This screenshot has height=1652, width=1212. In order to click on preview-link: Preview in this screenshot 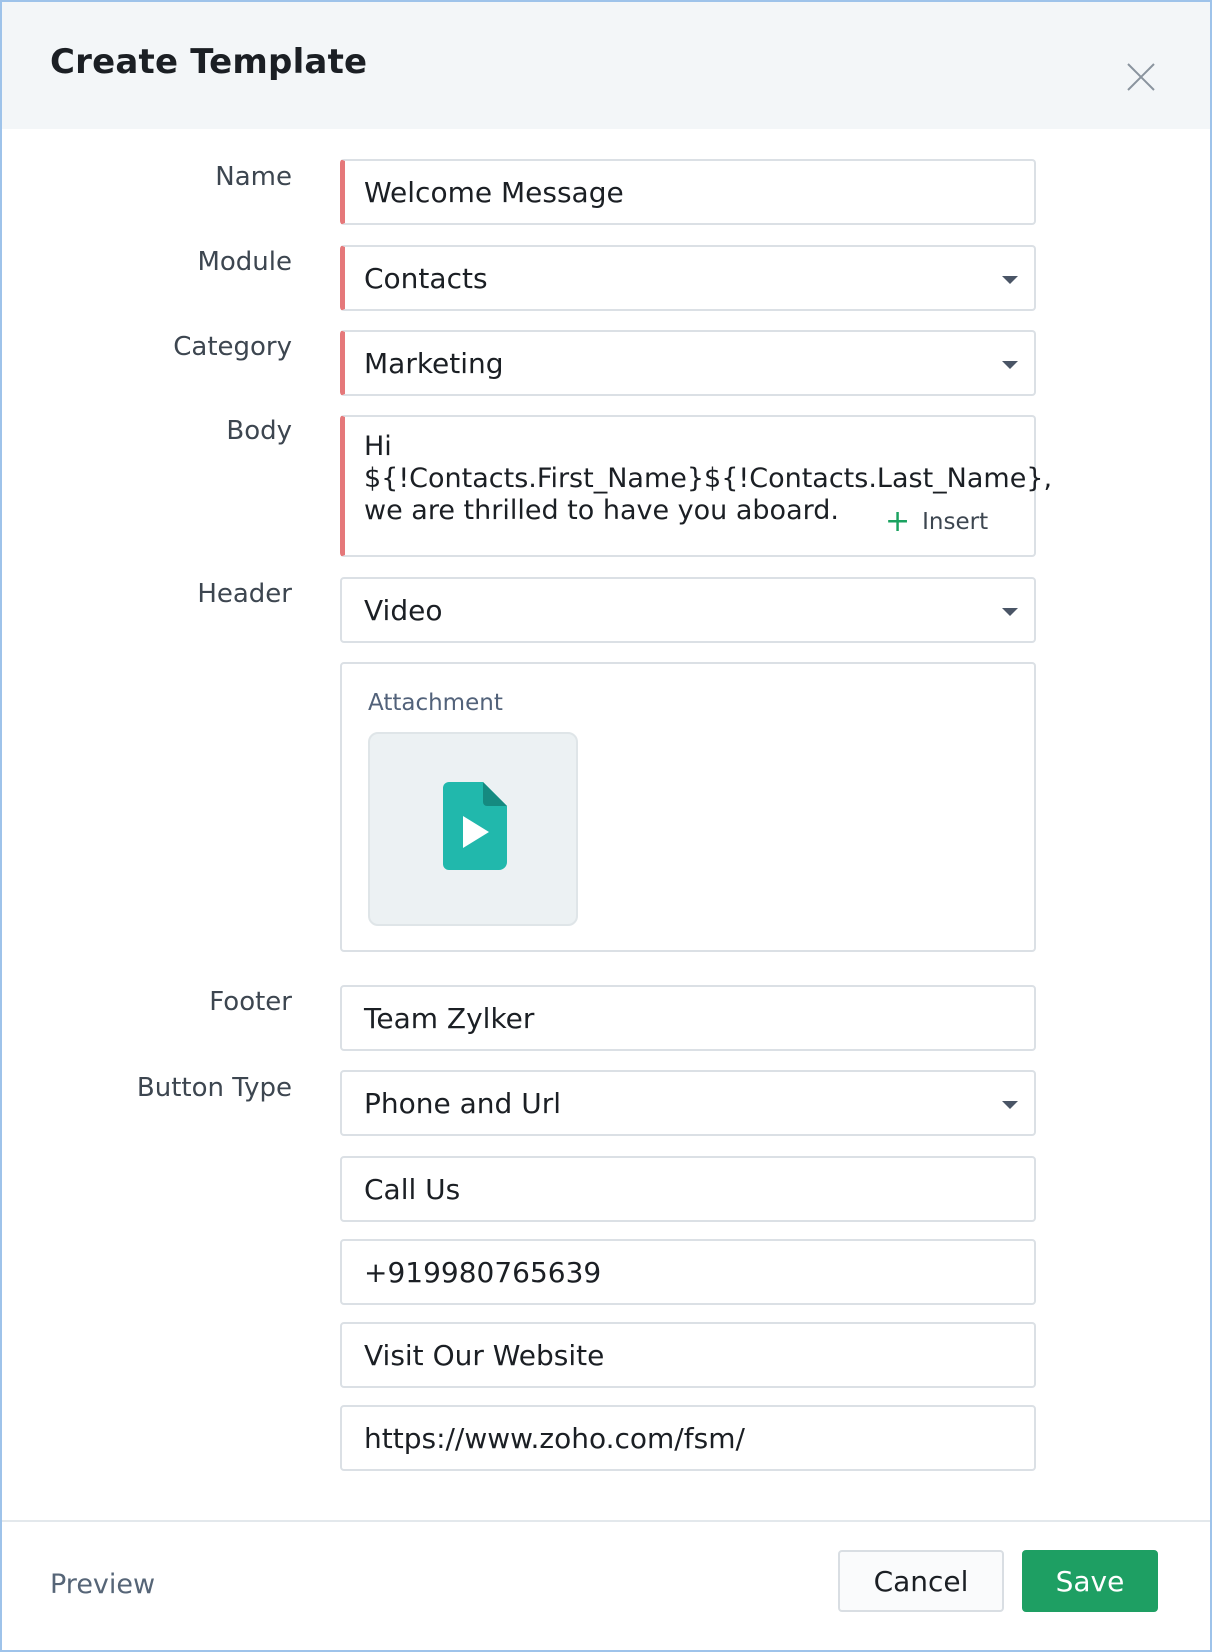, I will do `click(102, 1584)`.